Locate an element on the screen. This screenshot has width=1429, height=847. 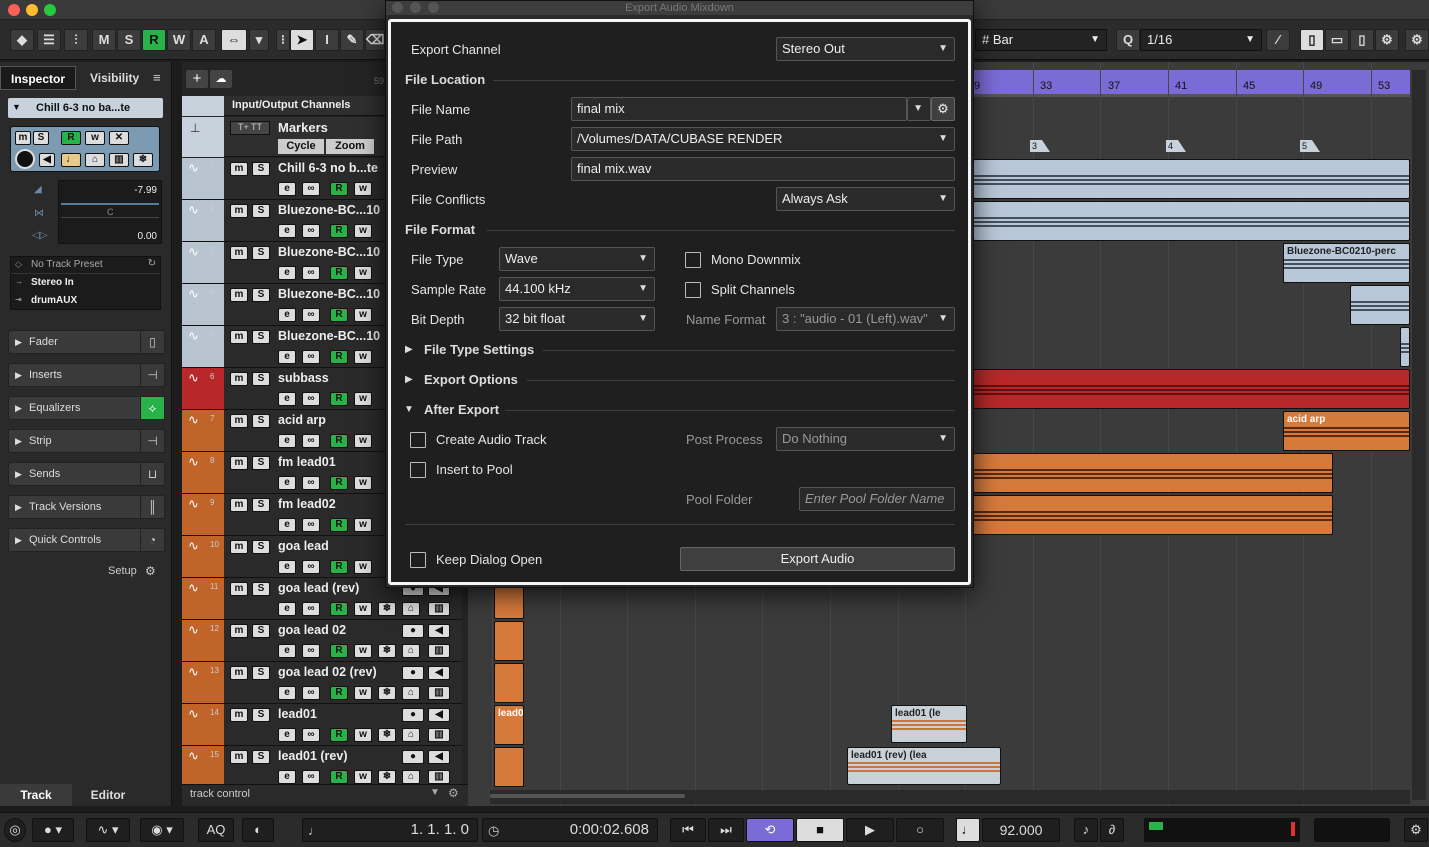
keep-dialog-open-checkbox is located at coordinates (418, 560).